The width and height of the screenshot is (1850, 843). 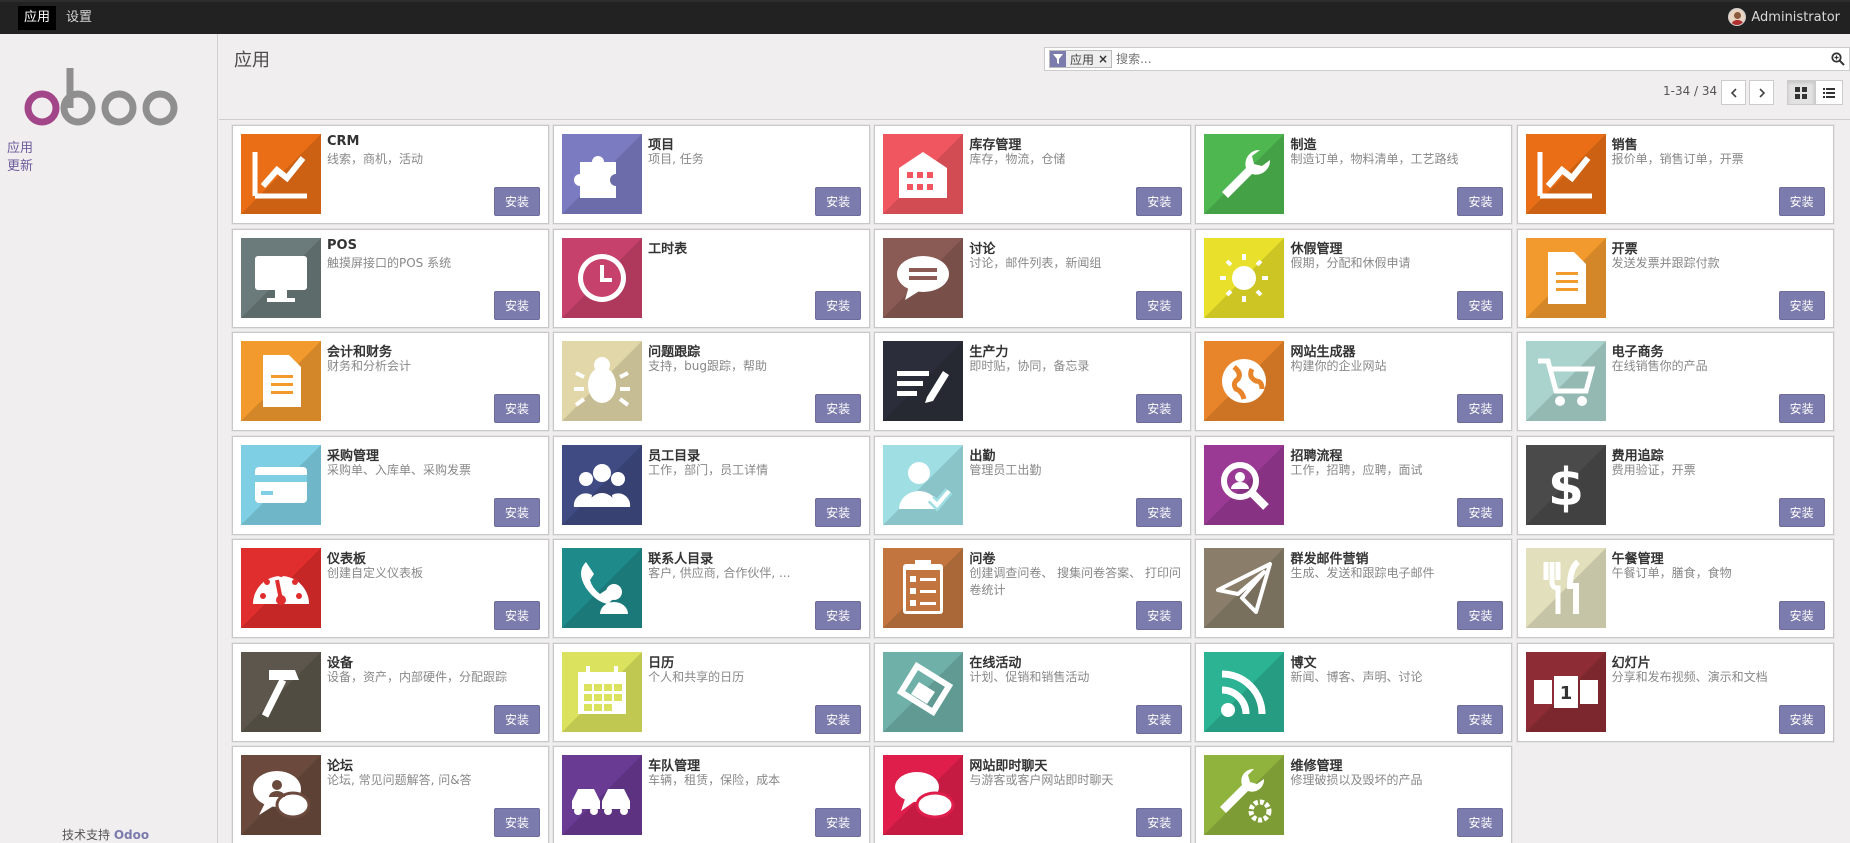 I want to click on chevron-right-icon, so click(x=1761, y=92).